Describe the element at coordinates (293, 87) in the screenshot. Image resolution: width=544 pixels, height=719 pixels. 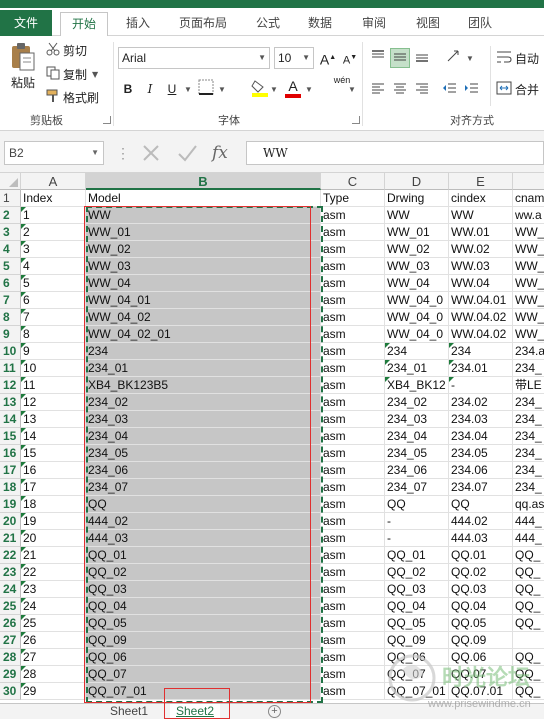
I see `font-color-button: A` at that location.